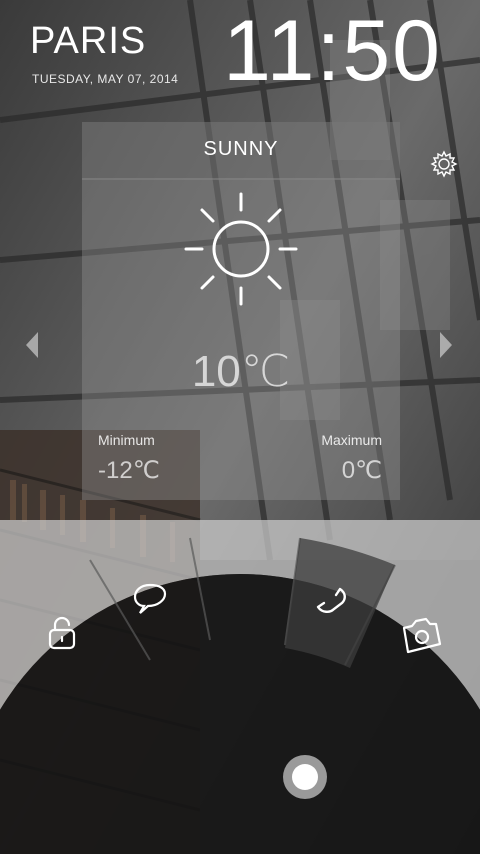 This screenshot has height=854, width=480. What do you see at coordinates (444, 164) in the screenshot?
I see `gear-icon` at bounding box center [444, 164].